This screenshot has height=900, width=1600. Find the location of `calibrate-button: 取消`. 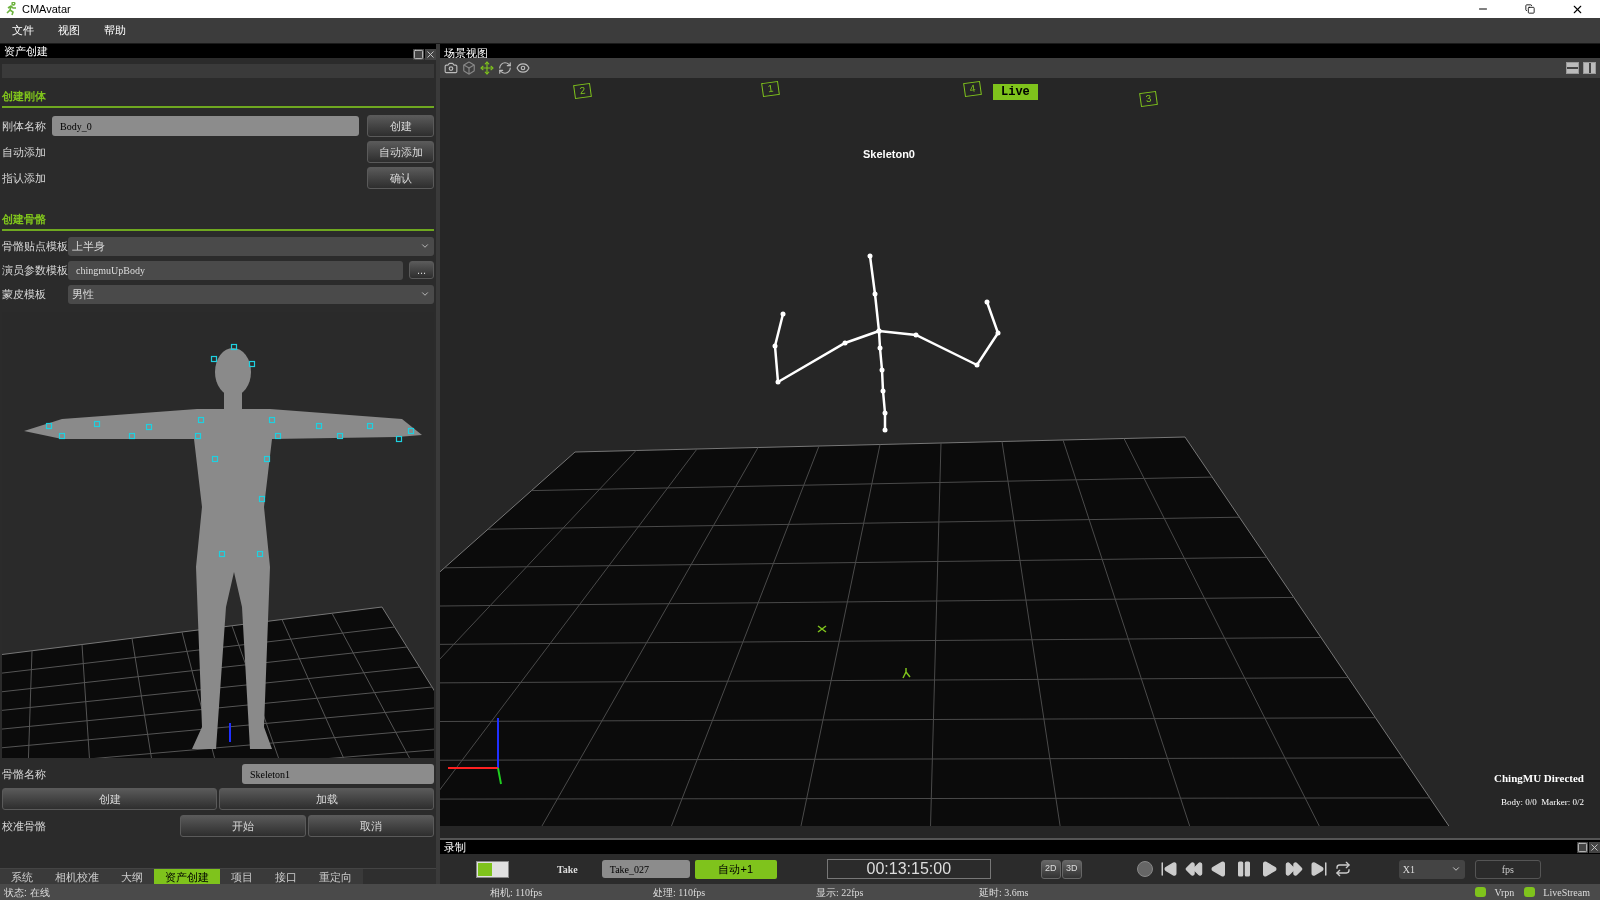

calibrate-button: 取消 is located at coordinates (371, 826).